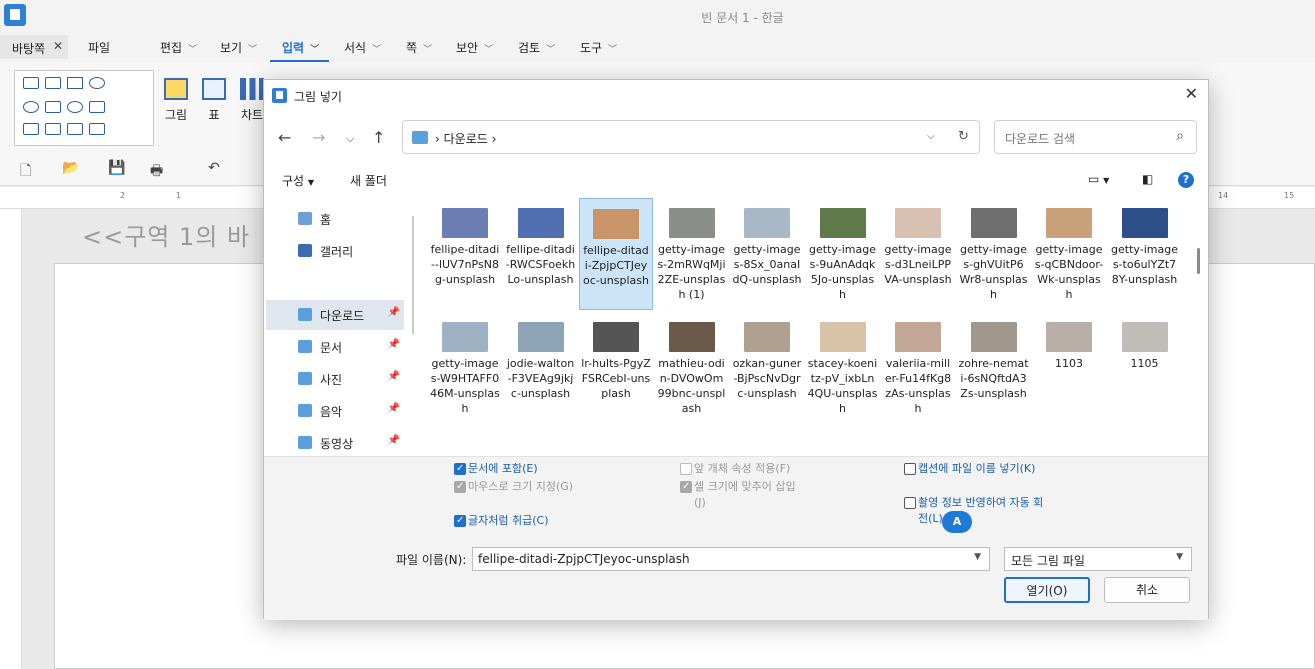 The height and width of the screenshot is (669, 1315). Describe the element at coordinates (156, 172) in the screenshot. I see `print-icon: 🖶` at that location.